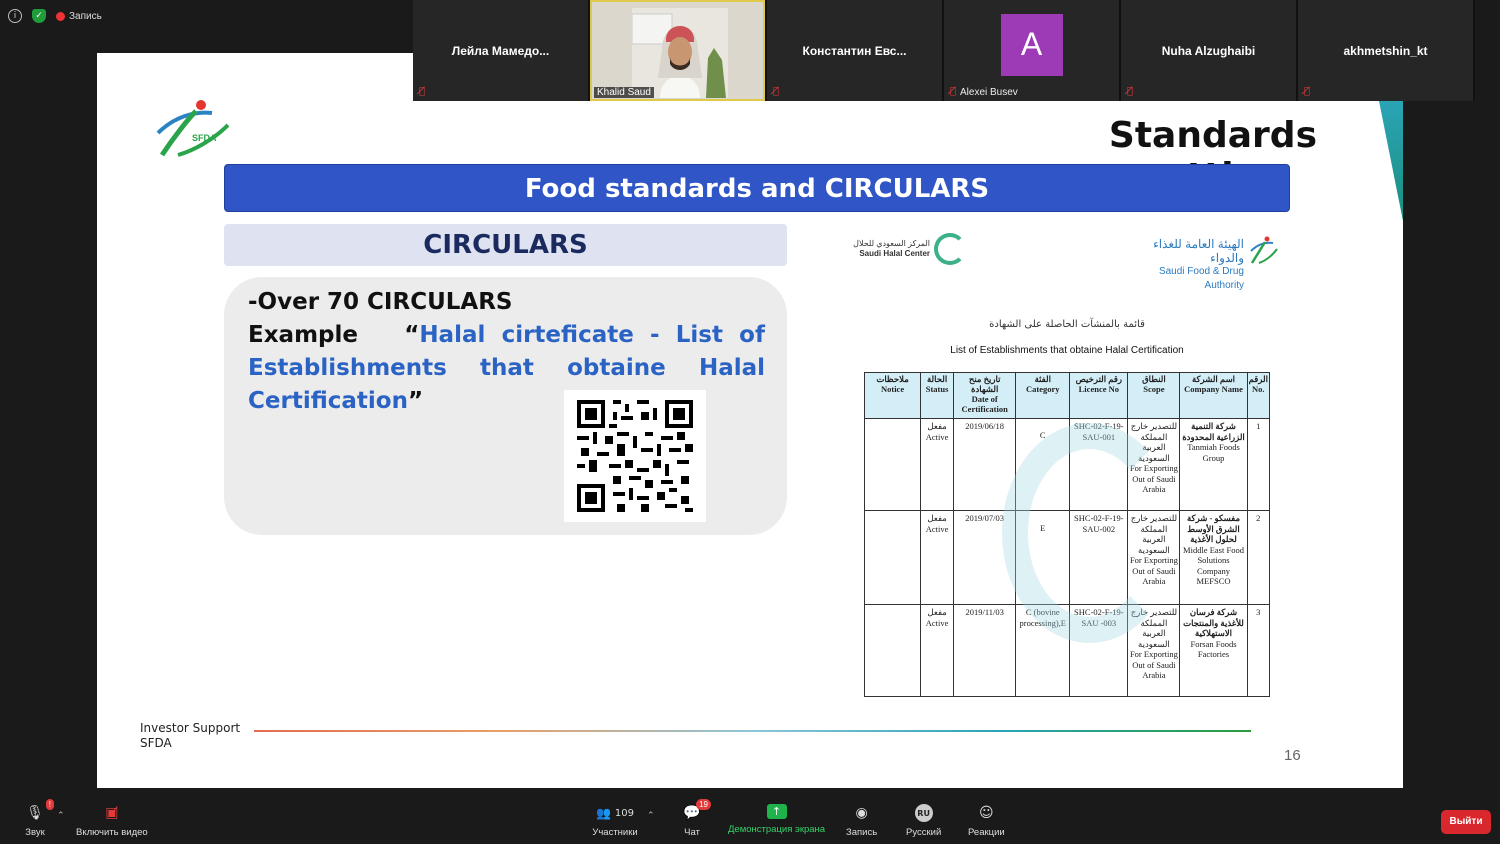 The width and height of the screenshot is (1500, 844). I want to click on slide-banner: Food standards and CIRCULARS, so click(757, 188).